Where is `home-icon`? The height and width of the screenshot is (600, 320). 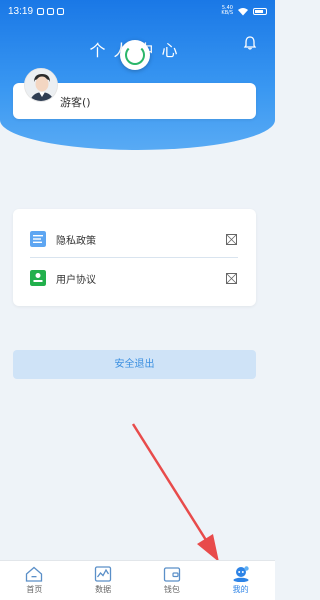 home-icon is located at coordinates (34, 574).